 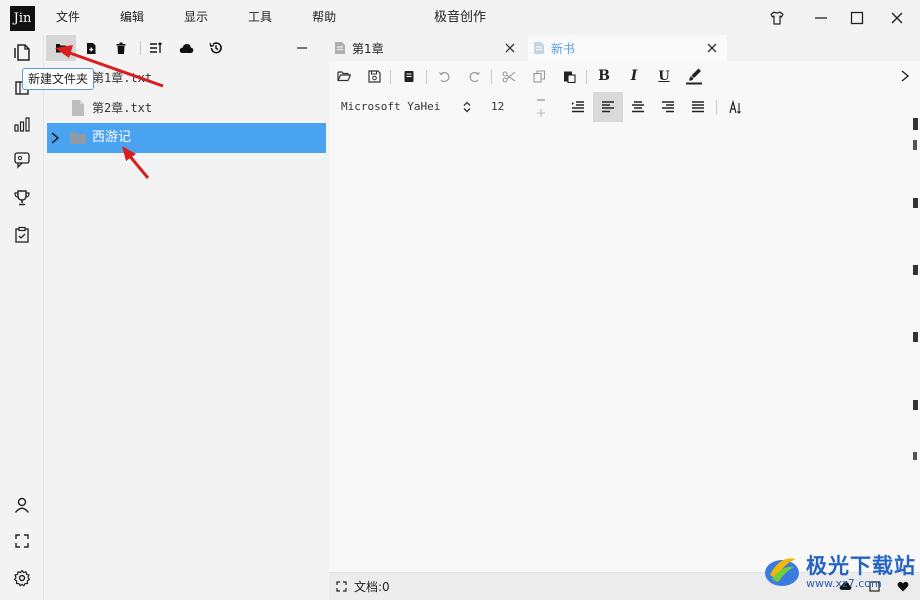 What do you see at coordinates (368, 48) in the screenshot?
I see `tab-label: 第1章` at bounding box center [368, 48].